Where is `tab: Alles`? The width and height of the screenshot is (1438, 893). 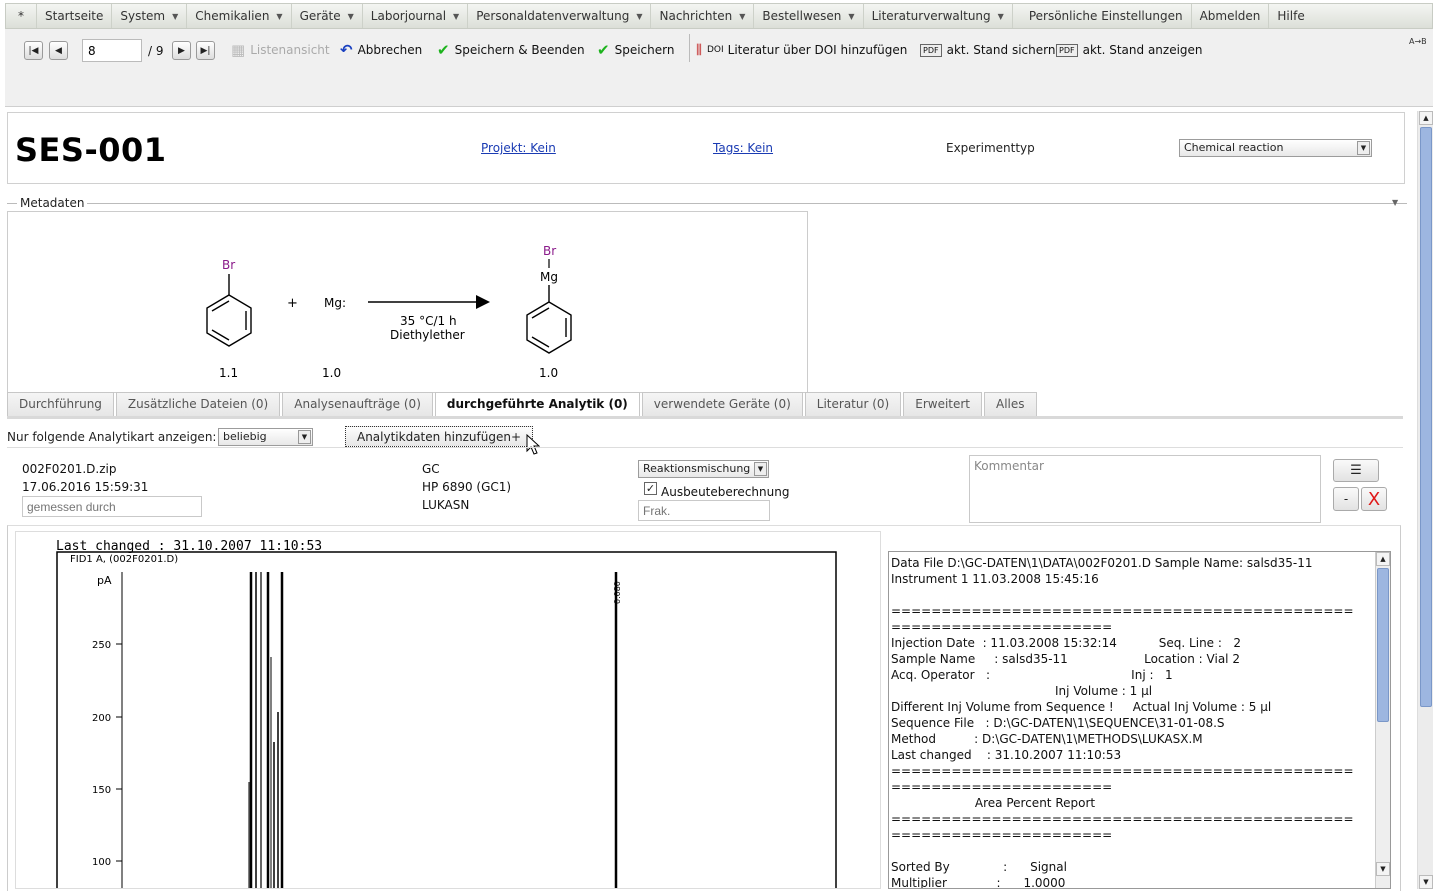
tab: Alles is located at coordinates (1010, 404).